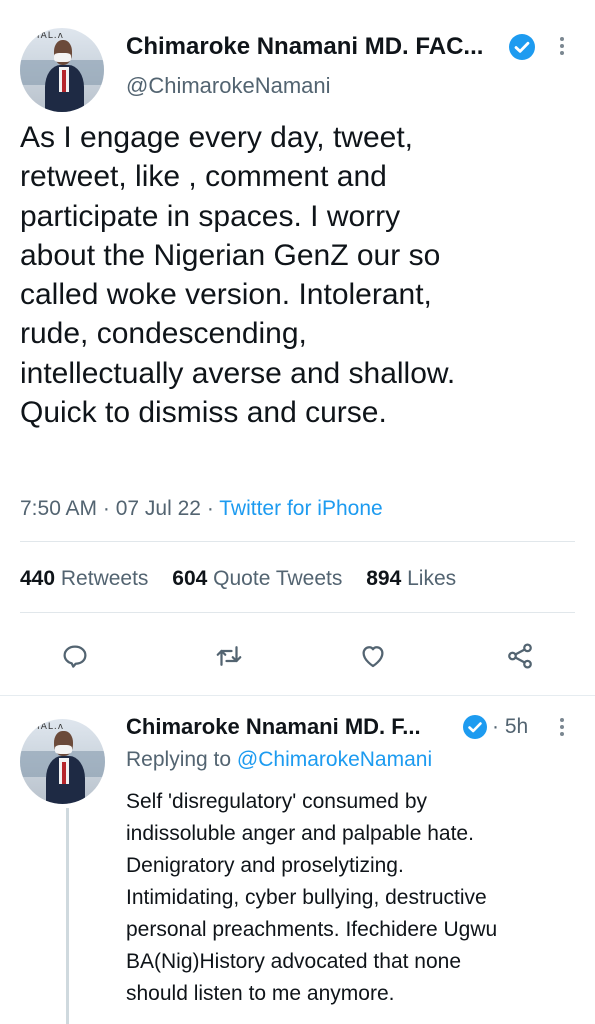 This screenshot has height=1024, width=595. What do you see at coordinates (38, 578) in the screenshot?
I see `retweets-count: 440` at bounding box center [38, 578].